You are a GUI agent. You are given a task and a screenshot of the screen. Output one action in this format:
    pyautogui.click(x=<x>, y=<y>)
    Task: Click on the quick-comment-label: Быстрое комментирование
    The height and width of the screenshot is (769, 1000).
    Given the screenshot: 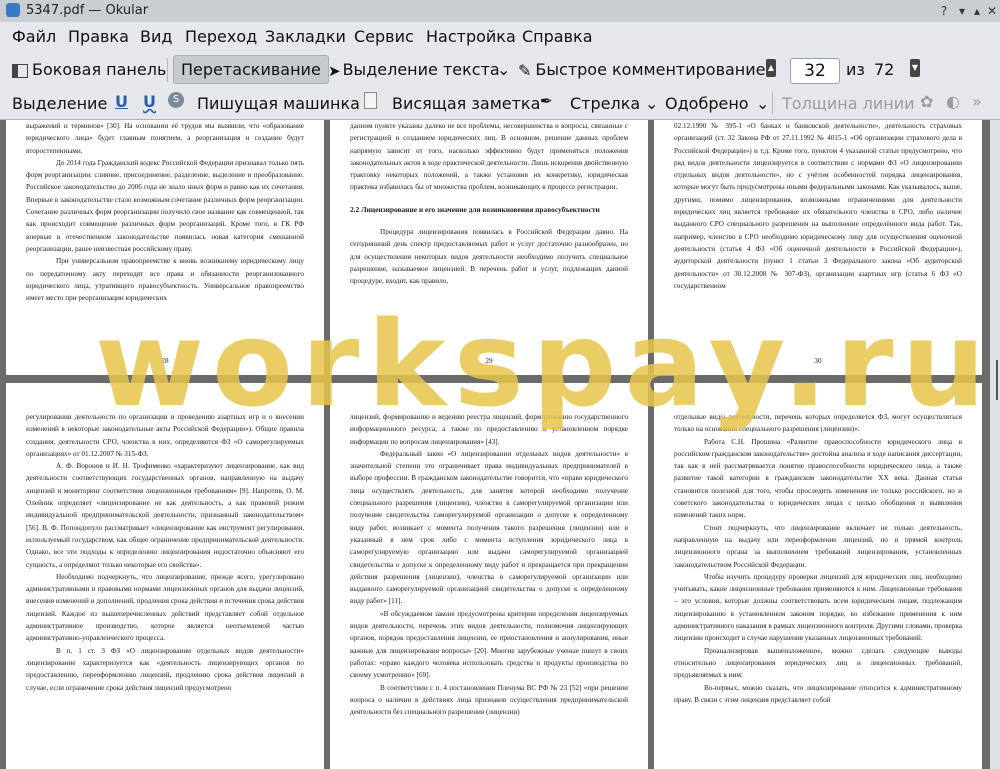 What is the action you would take?
    pyautogui.click(x=650, y=69)
    